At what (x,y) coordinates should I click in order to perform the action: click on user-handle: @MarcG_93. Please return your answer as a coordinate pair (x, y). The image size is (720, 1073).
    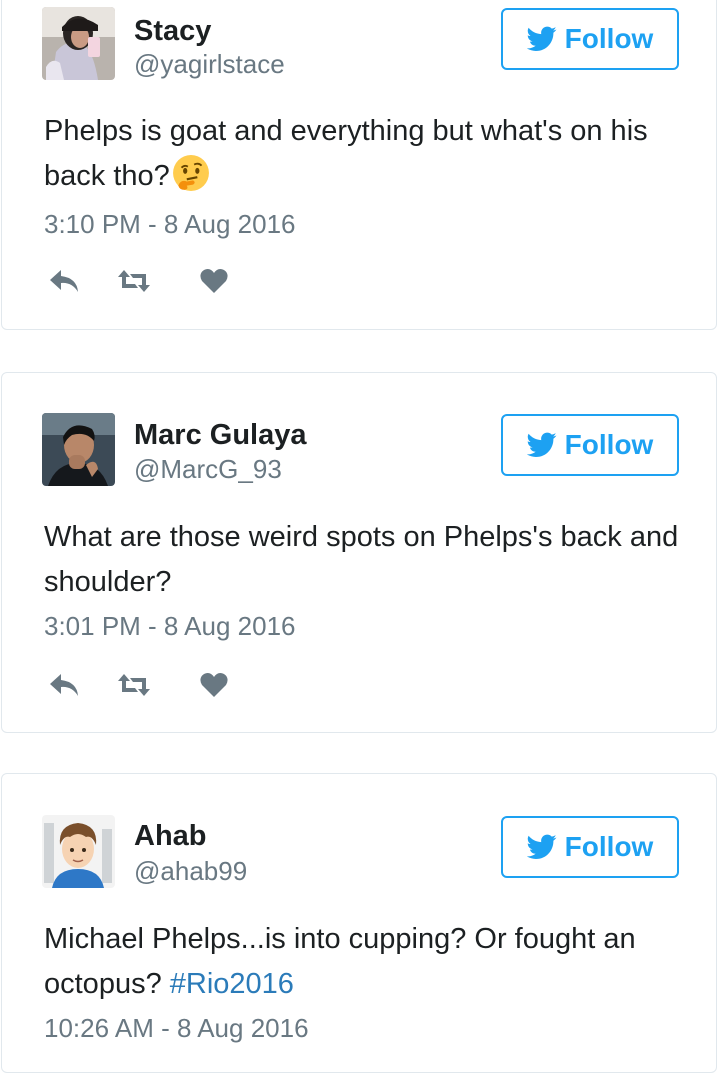
    Looking at the image, I should click on (208, 469).